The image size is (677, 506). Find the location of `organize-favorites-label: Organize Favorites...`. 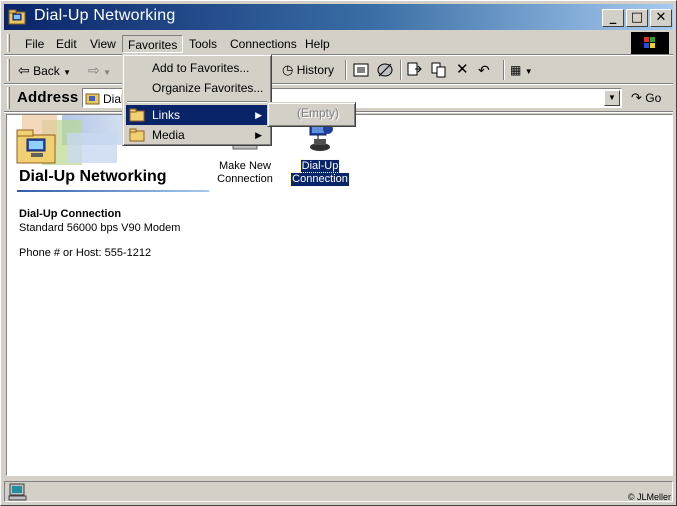

organize-favorites-label: Organize Favorites... is located at coordinates (208, 88).